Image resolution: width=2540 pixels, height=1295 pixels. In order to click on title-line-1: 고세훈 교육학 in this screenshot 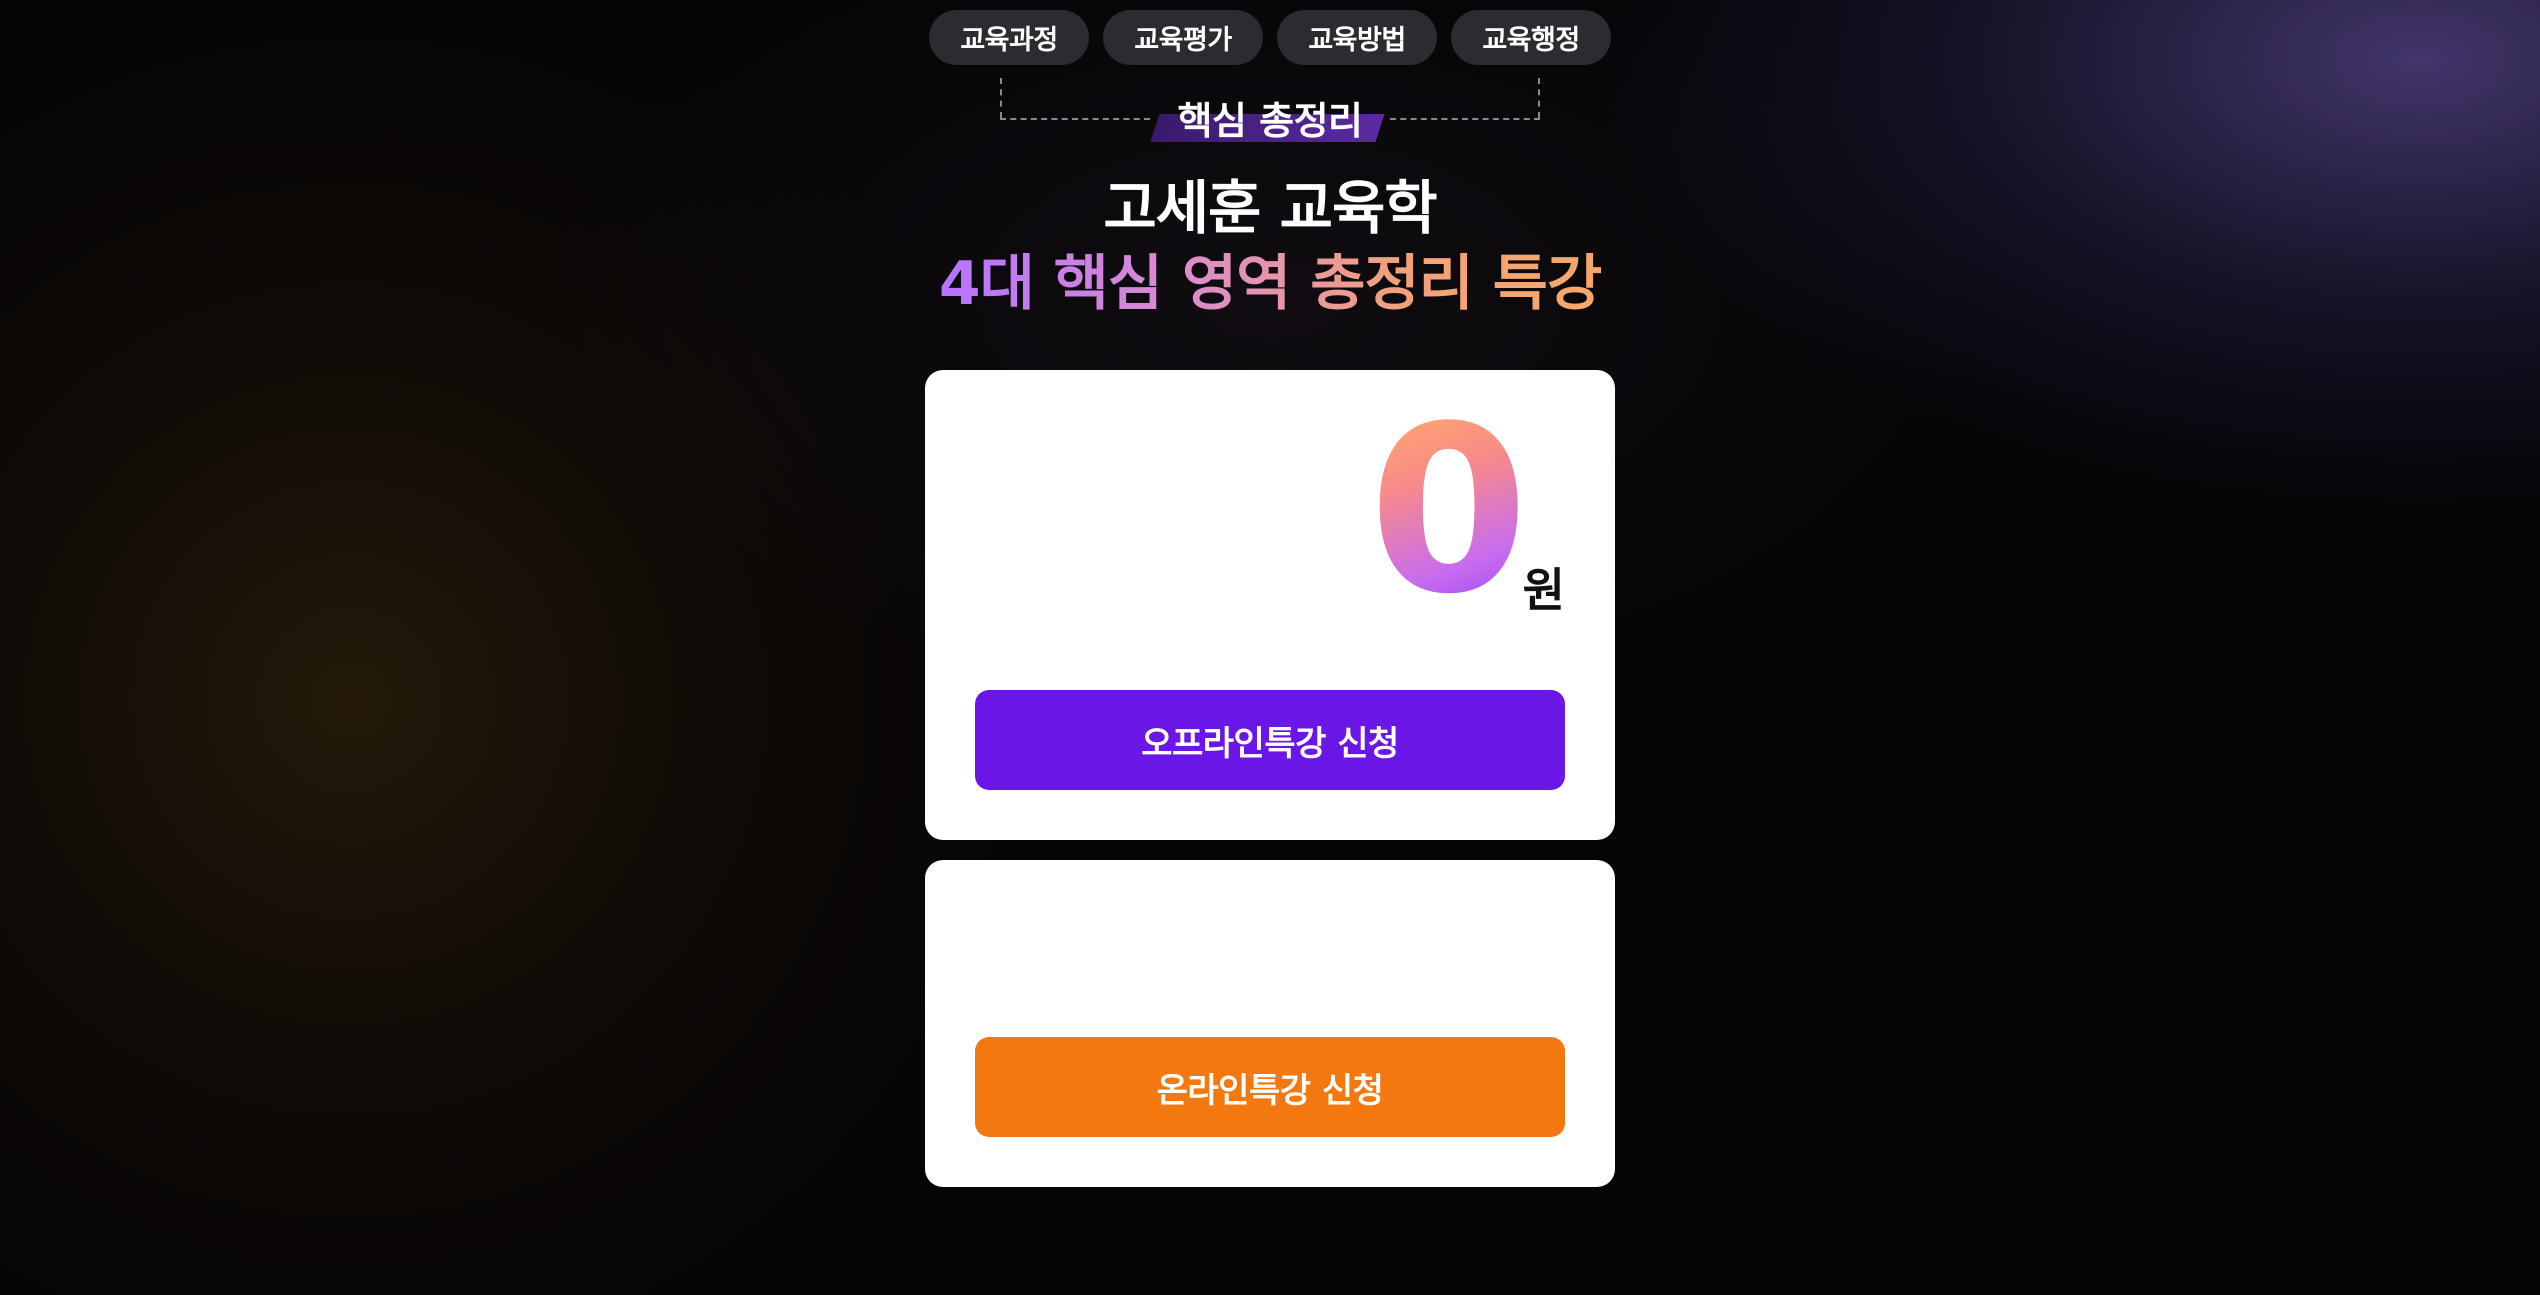, I will do `click(1270, 208)`.